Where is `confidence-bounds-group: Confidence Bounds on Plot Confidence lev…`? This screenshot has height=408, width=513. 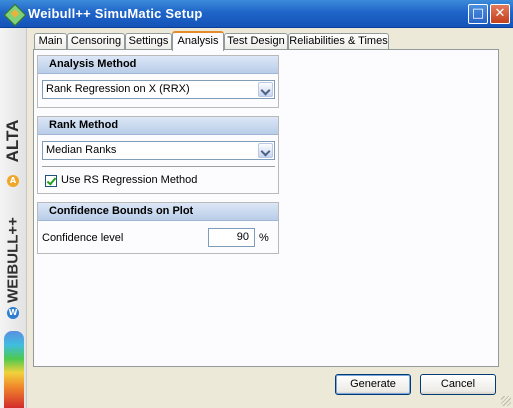
confidence-bounds-group: Confidence Bounds on Plot Confidence lev… is located at coordinates (158, 228).